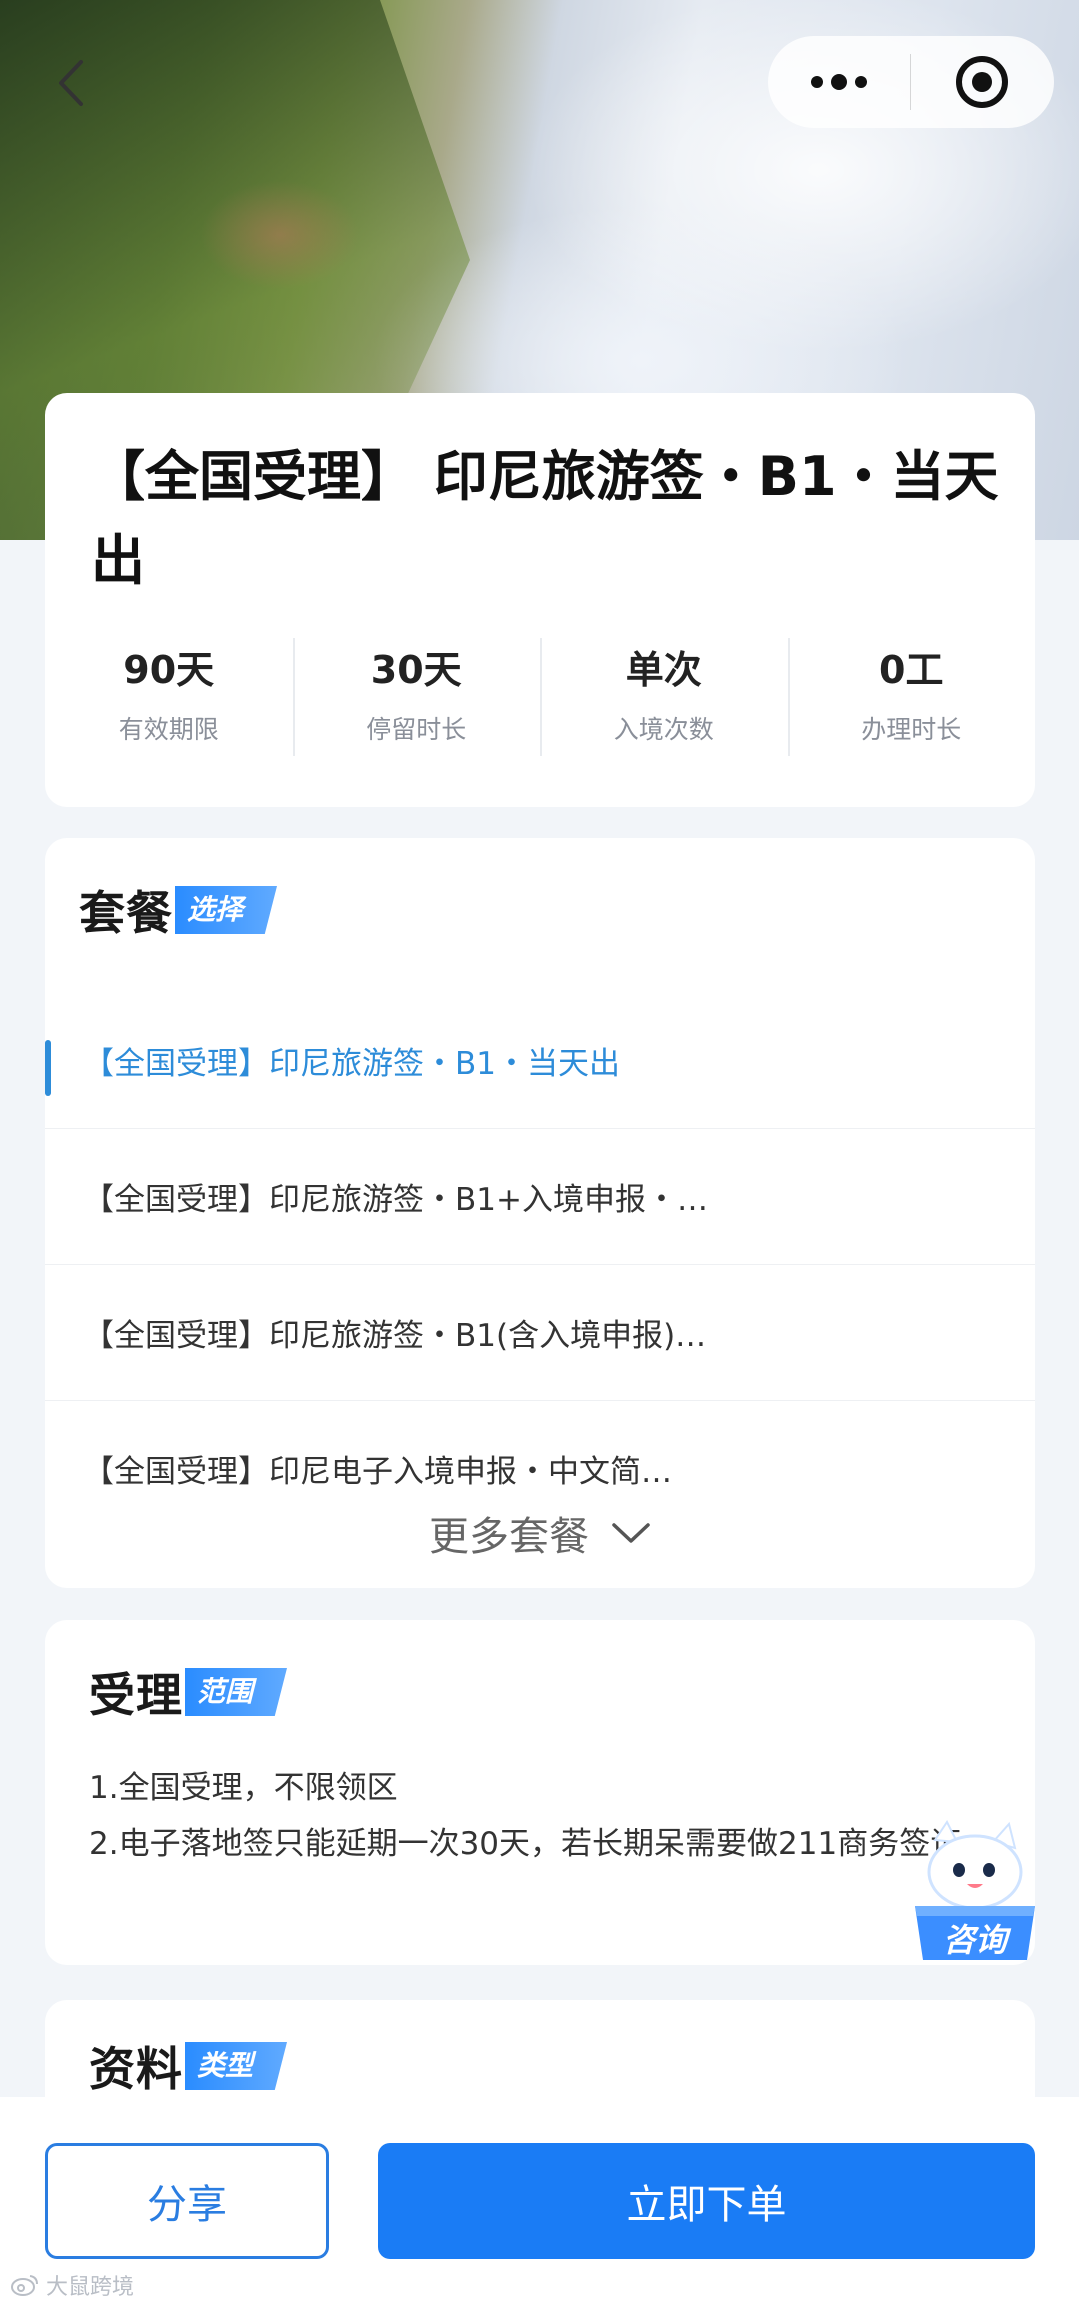 The width and height of the screenshot is (1079, 2307). What do you see at coordinates (24, 2285) in the screenshot?
I see `weibo-icon` at bounding box center [24, 2285].